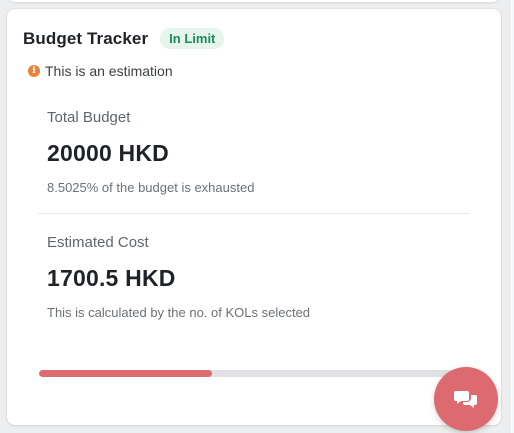  I want to click on estimation-note: i This is an estimation, so click(100, 71).